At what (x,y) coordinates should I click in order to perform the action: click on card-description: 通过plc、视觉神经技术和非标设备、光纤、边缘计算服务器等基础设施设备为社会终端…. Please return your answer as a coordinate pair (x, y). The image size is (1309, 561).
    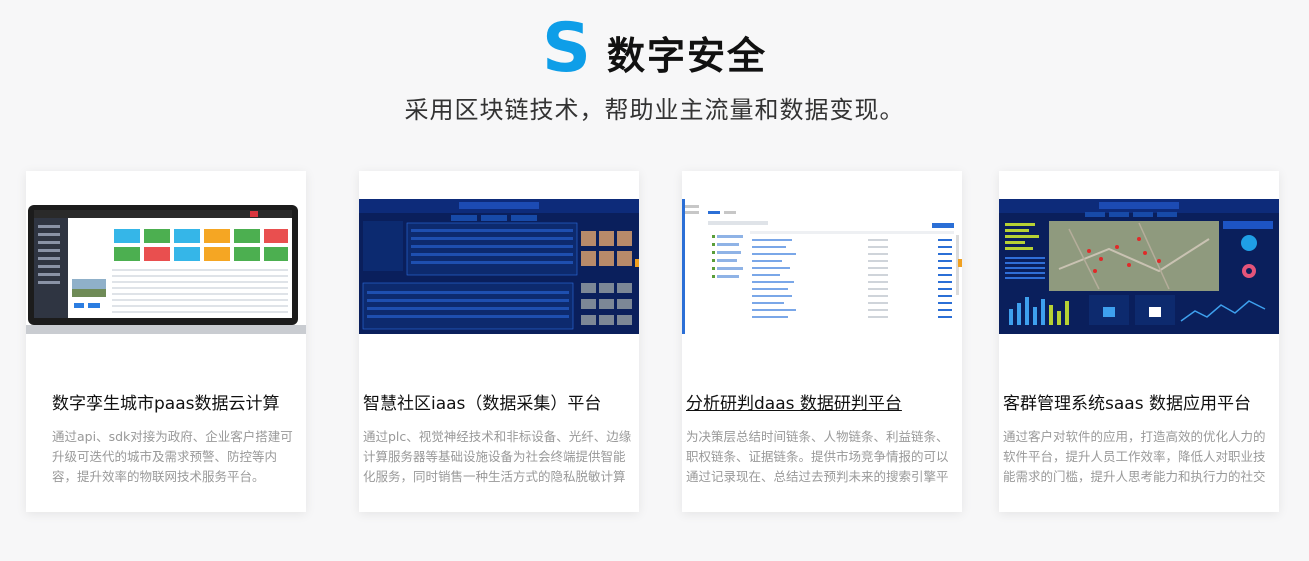
    Looking at the image, I should click on (497, 456).